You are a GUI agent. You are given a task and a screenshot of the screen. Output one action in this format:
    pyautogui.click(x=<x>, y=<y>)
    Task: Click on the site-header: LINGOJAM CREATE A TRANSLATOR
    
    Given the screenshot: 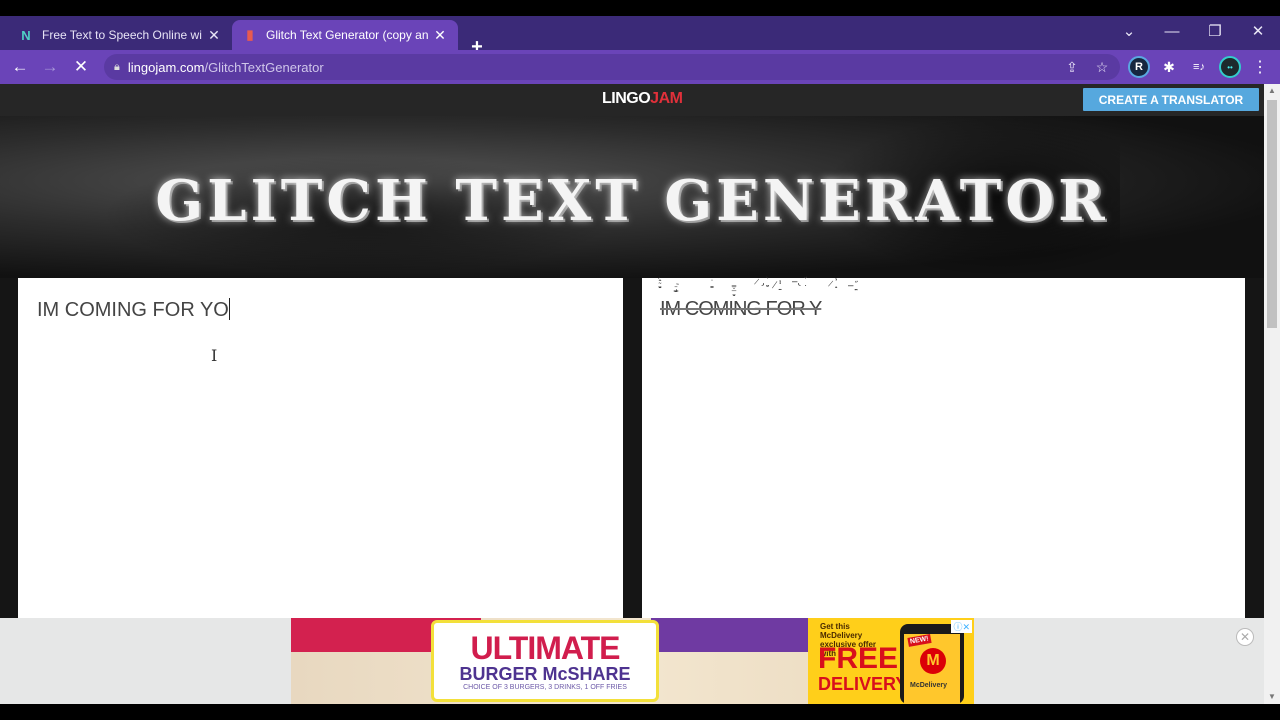 What is the action you would take?
    pyautogui.click(x=632, y=100)
    